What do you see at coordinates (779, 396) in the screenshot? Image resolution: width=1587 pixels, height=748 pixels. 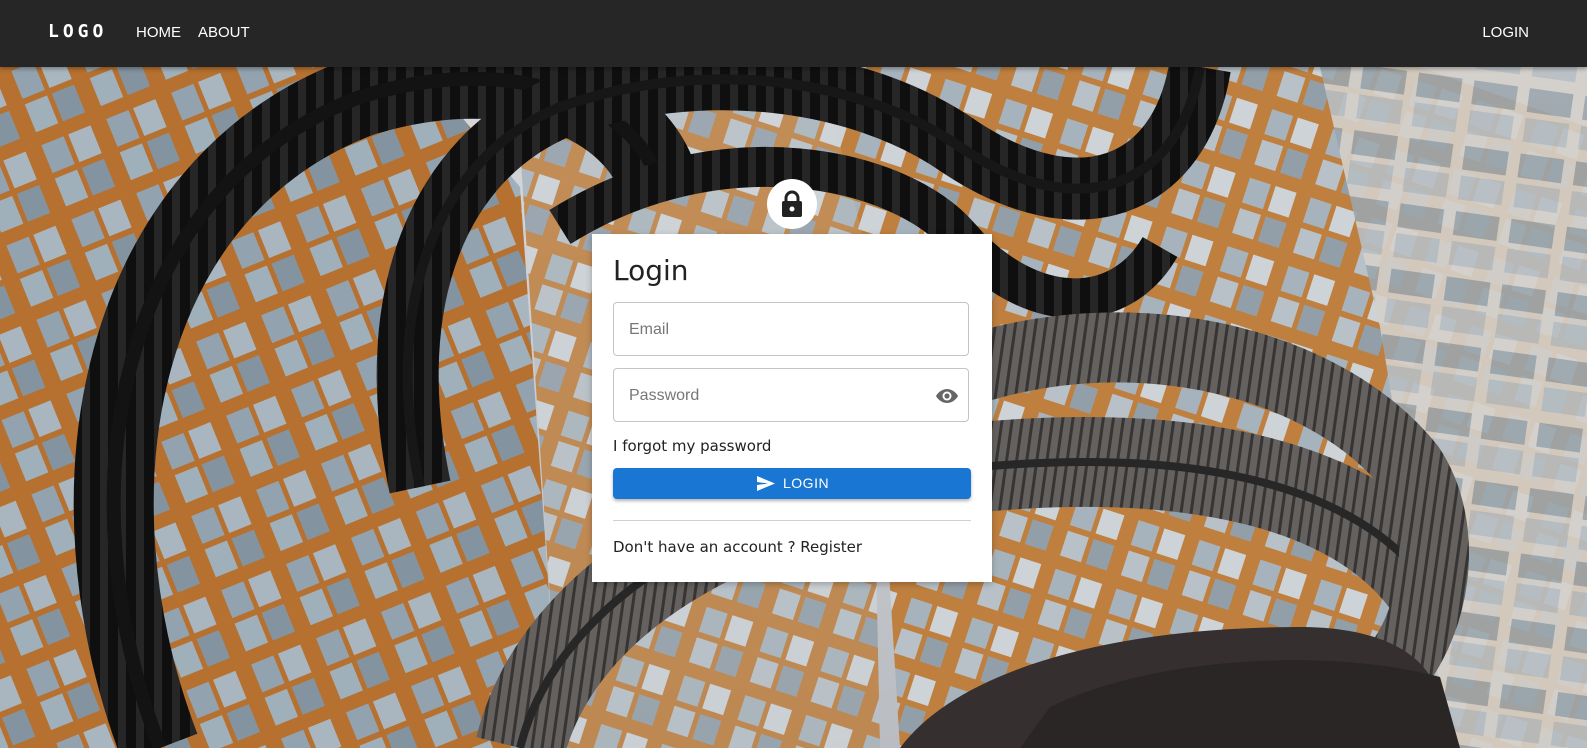 I see `password-input` at bounding box center [779, 396].